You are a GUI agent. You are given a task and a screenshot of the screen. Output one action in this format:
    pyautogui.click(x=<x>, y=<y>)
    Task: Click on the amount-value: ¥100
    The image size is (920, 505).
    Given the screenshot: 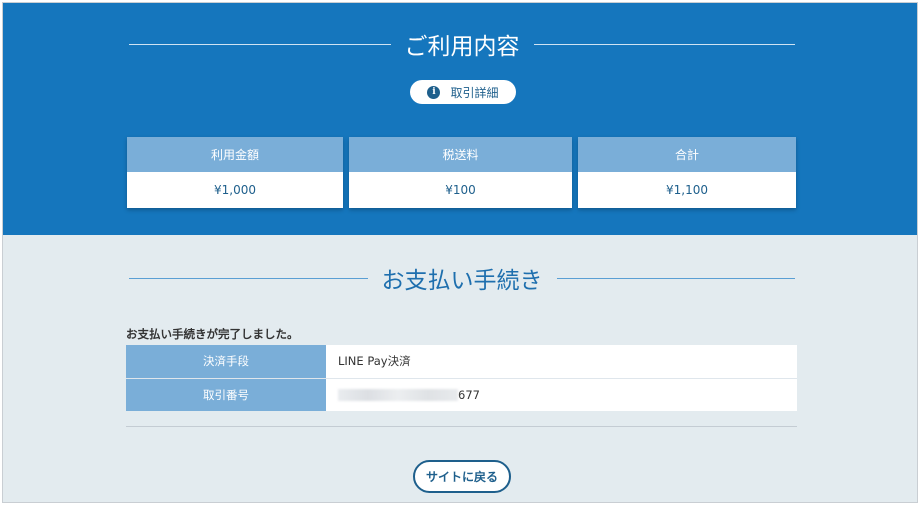 What is the action you would take?
    pyautogui.click(x=460, y=190)
    